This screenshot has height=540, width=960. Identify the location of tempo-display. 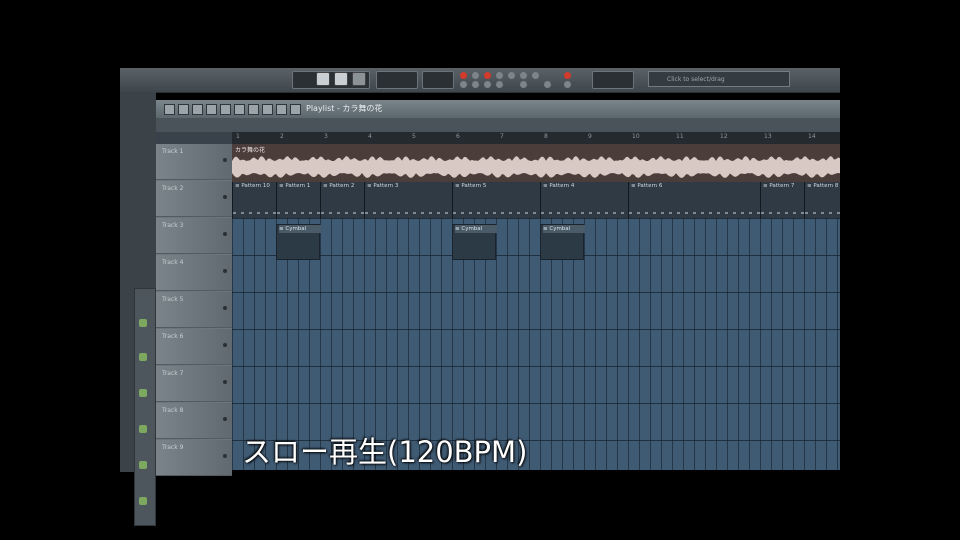
(397, 80).